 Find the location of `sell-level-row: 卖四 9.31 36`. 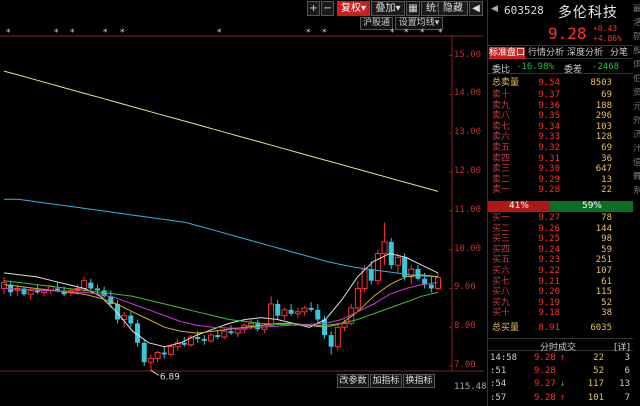

sell-level-row: 卖四 9.31 36 is located at coordinates (561, 159).